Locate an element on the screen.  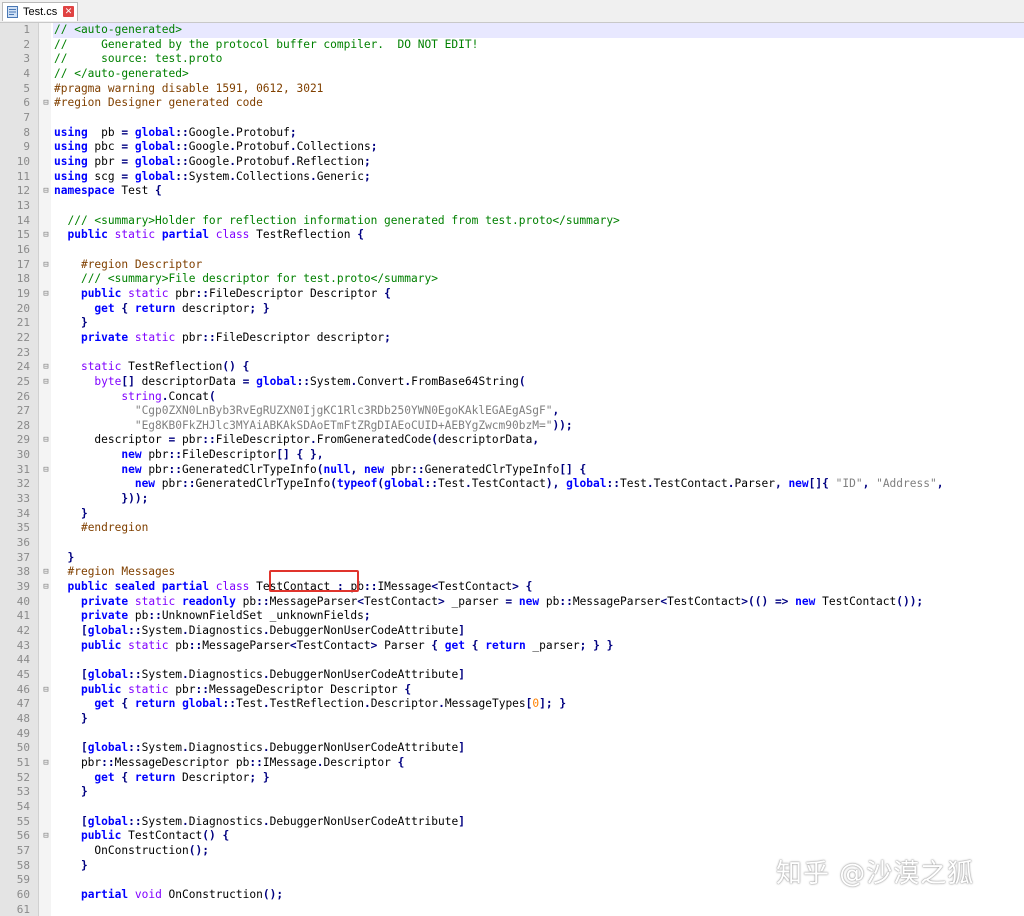
code-line: 34 } is located at coordinates (512, 514).